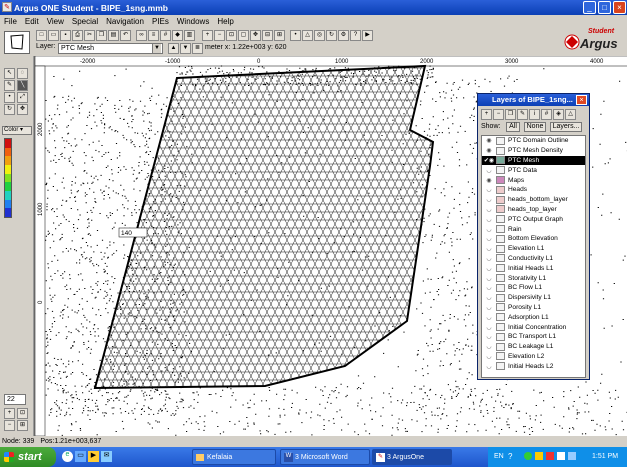 Image resolution: width=627 pixels, height=467 pixels. I want to click on layer-dropdown: PTC Mesh ▼, so click(110, 48).